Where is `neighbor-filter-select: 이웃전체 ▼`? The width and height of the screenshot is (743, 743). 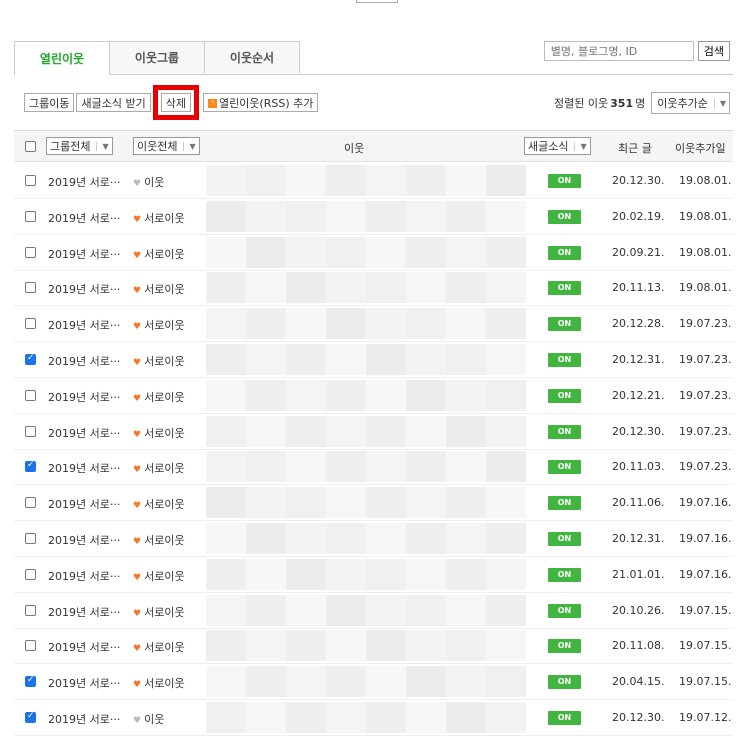 neighbor-filter-select: 이웃전체 ▼ is located at coordinates (166, 146).